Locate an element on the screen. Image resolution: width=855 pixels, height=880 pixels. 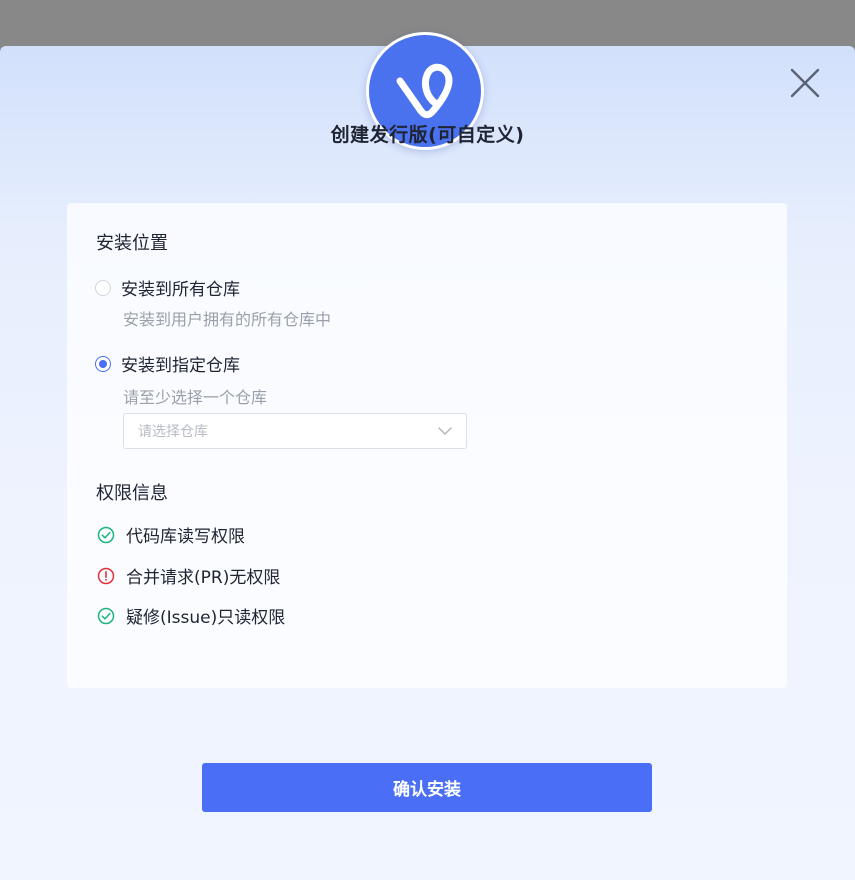
permission-item: 代码库读写权限 is located at coordinates (171, 534).